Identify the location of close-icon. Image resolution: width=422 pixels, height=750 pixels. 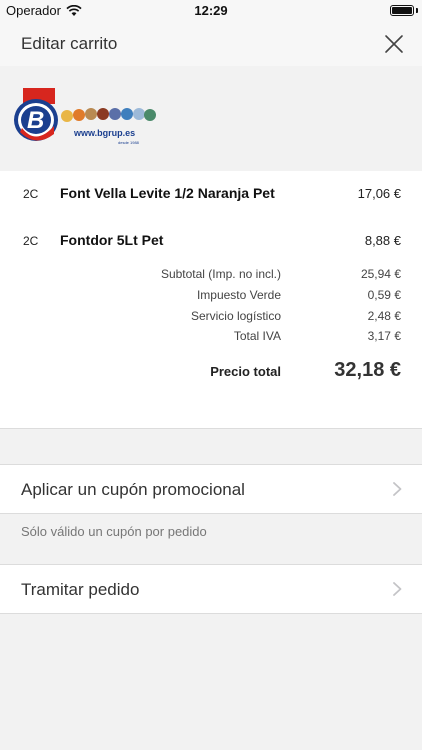
(394, 44).